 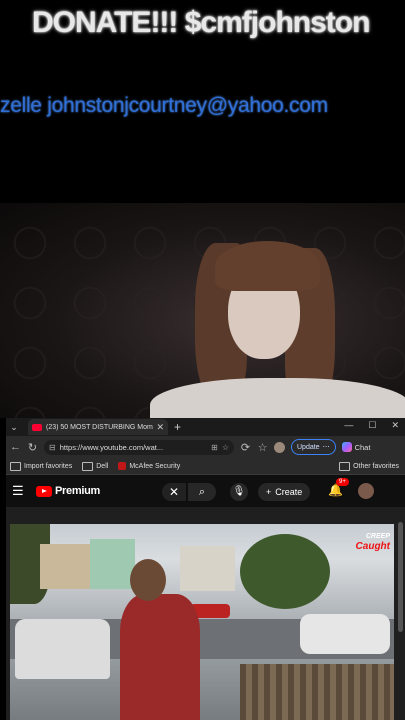 I want to click on maximize-icon: ☐, so click(x=372, y=425).